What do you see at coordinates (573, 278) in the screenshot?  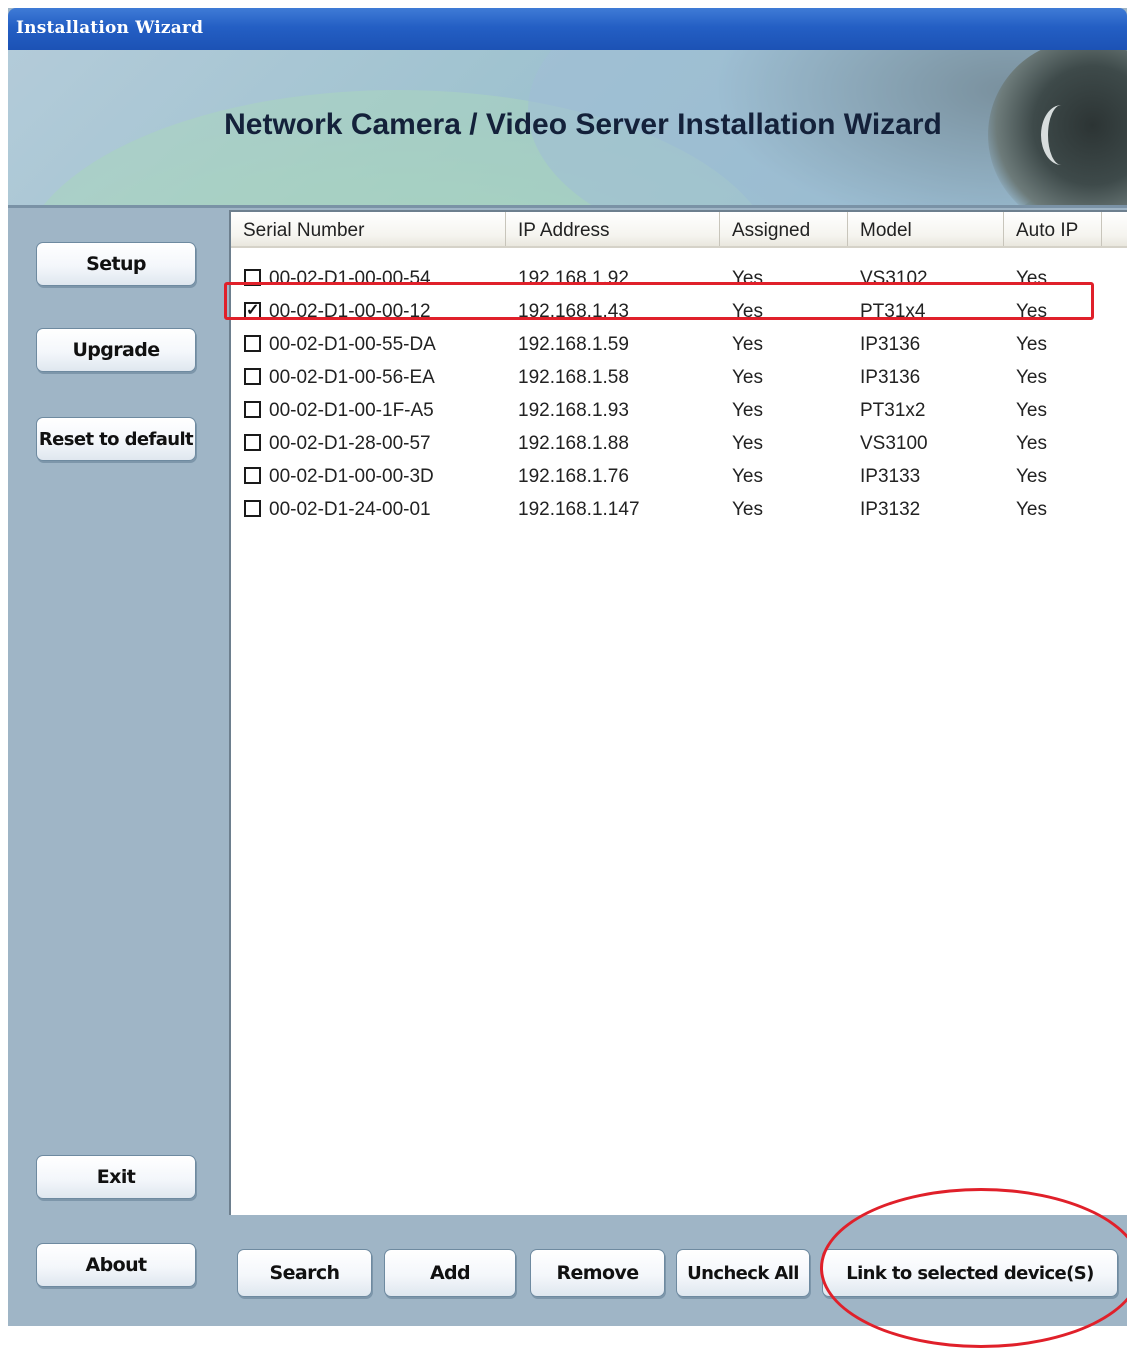 I see `ip-address: 192.168.1.92` at bounding box center [573, 278].